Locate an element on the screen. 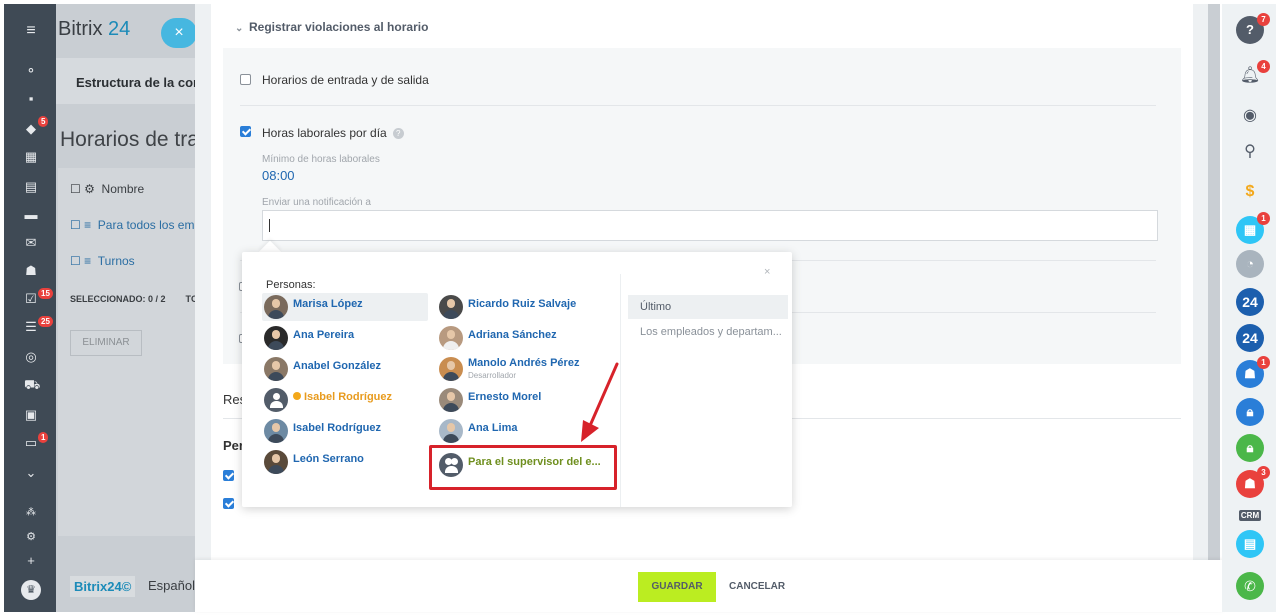 This screenshot has height=616, width=1280. bitrix-logo: Bitrix 24 is located at coordinates (94, 29).